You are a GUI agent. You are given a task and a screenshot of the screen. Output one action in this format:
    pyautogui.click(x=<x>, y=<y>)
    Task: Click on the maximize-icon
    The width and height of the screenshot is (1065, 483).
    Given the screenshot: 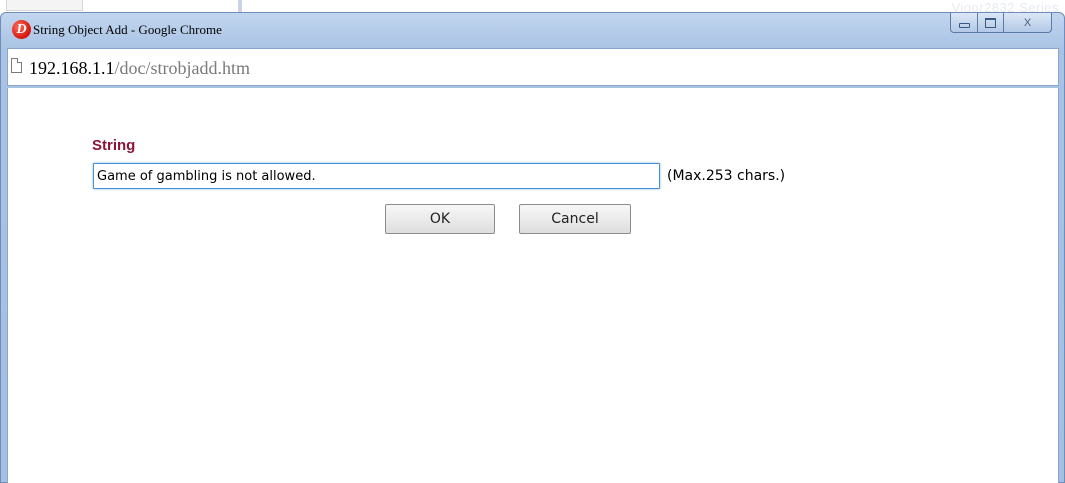 What is the action you would take?
    pyautogui.click(x=990, y=22)
    